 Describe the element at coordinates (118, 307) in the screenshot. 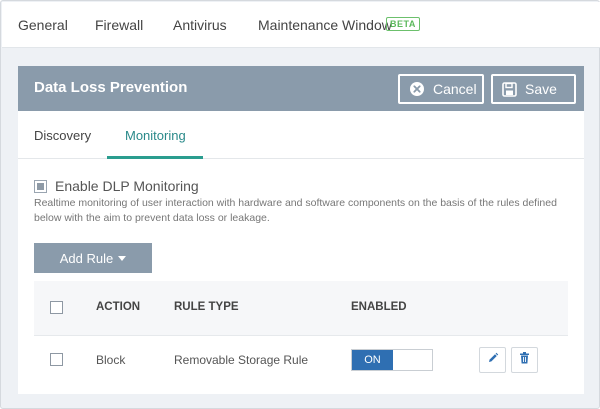

I see `header-action: ACTION` at that location.